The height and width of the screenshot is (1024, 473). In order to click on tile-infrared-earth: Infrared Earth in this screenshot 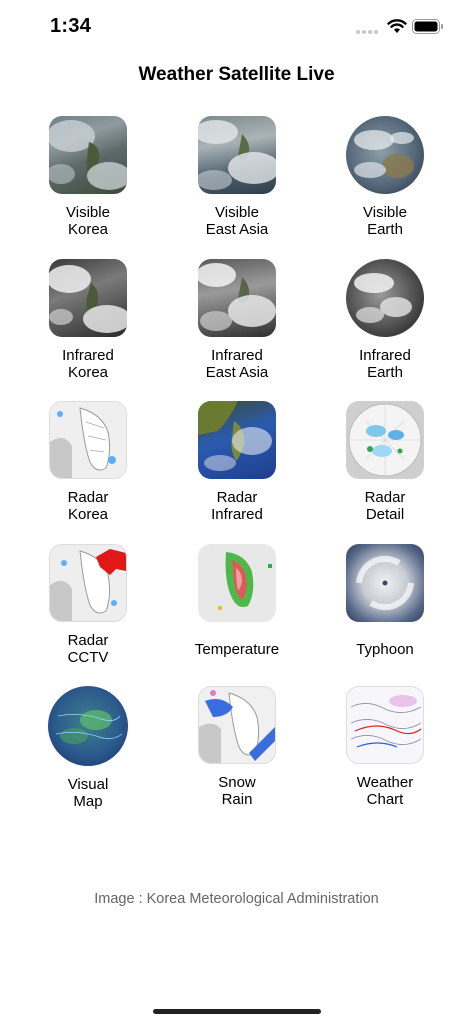, I will do `click(385, 320)`.